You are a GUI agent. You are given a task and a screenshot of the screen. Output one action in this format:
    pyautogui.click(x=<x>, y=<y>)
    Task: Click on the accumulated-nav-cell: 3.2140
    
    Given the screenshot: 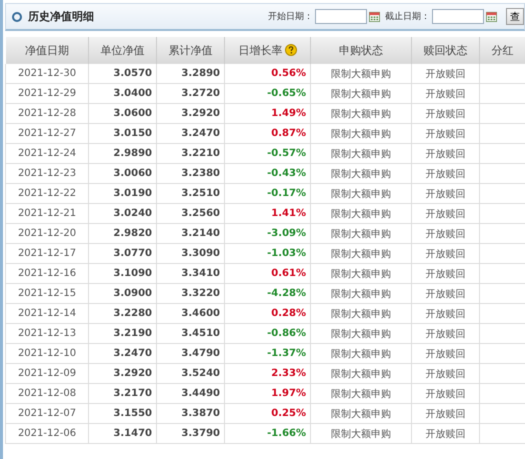 What is the action you would take?
    pyautogui.click(x=190, y=234)
    